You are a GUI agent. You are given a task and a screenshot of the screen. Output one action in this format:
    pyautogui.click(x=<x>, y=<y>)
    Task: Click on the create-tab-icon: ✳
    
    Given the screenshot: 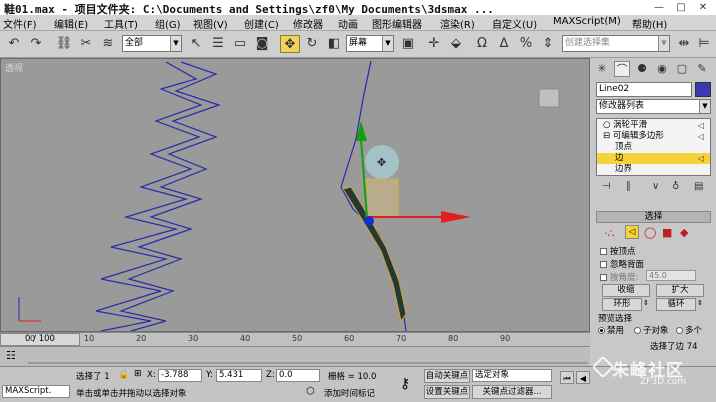 What is the action you would take?
    pyautogui.click(x=602, y=69)
    